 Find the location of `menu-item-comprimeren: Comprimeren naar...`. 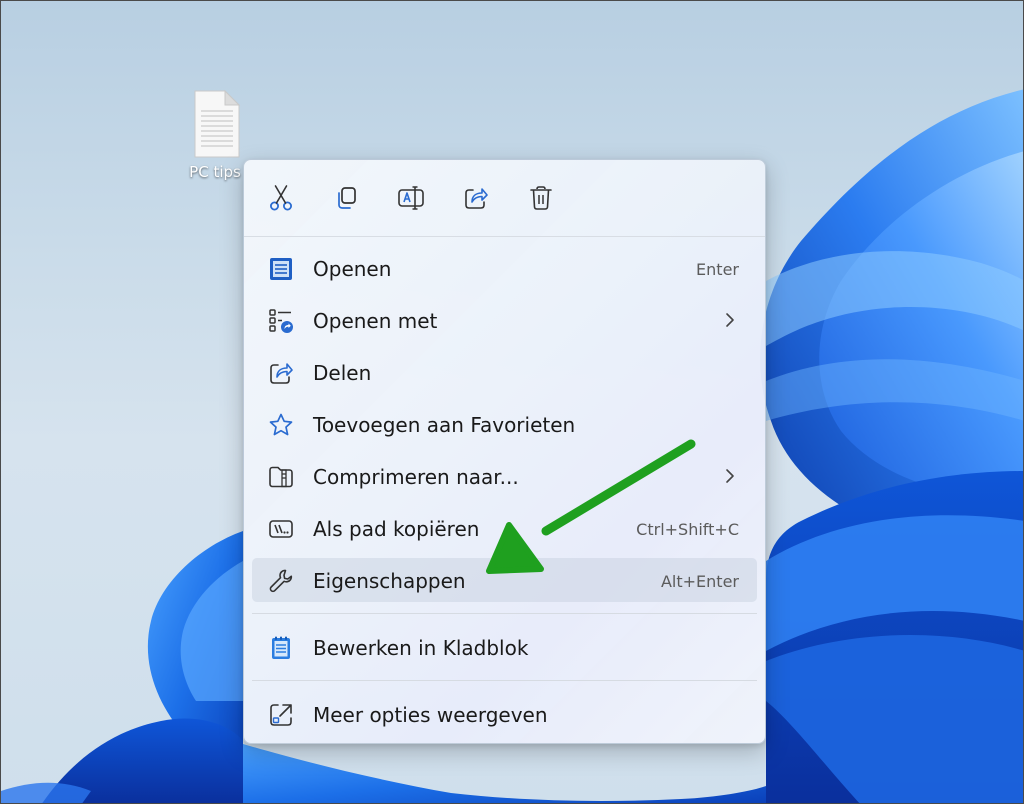

menu-item-comprimeren: Comprimeren naar... is located at coordinates (504, 476).